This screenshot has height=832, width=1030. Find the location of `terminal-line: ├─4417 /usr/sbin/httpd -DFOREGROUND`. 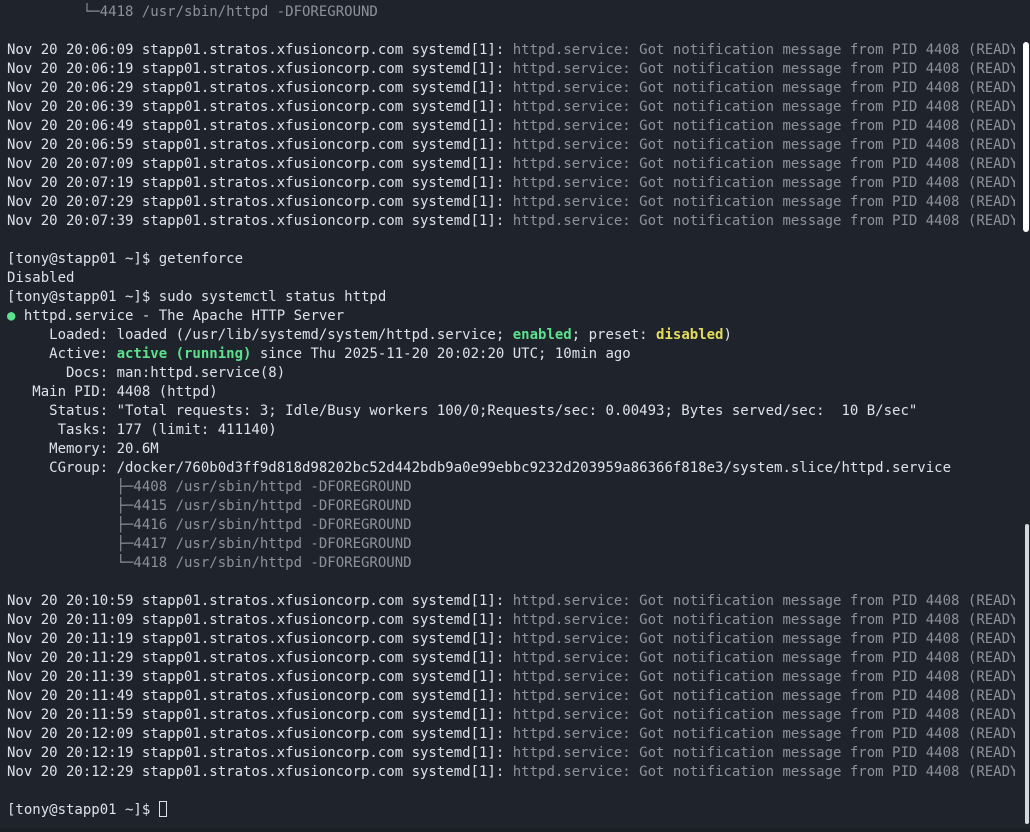

terminal-line: ├─4417 /usr/sbin/httpd -DFOREGROUND is located at coordinates (511, 544).